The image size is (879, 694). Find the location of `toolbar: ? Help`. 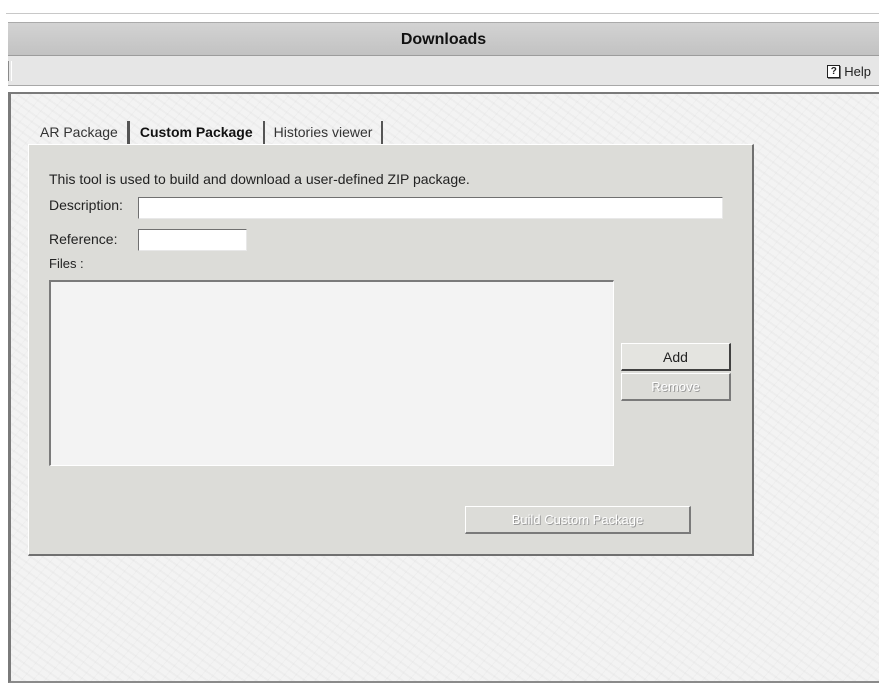

toolbar: ? Help is located at coordinates (443, 71).